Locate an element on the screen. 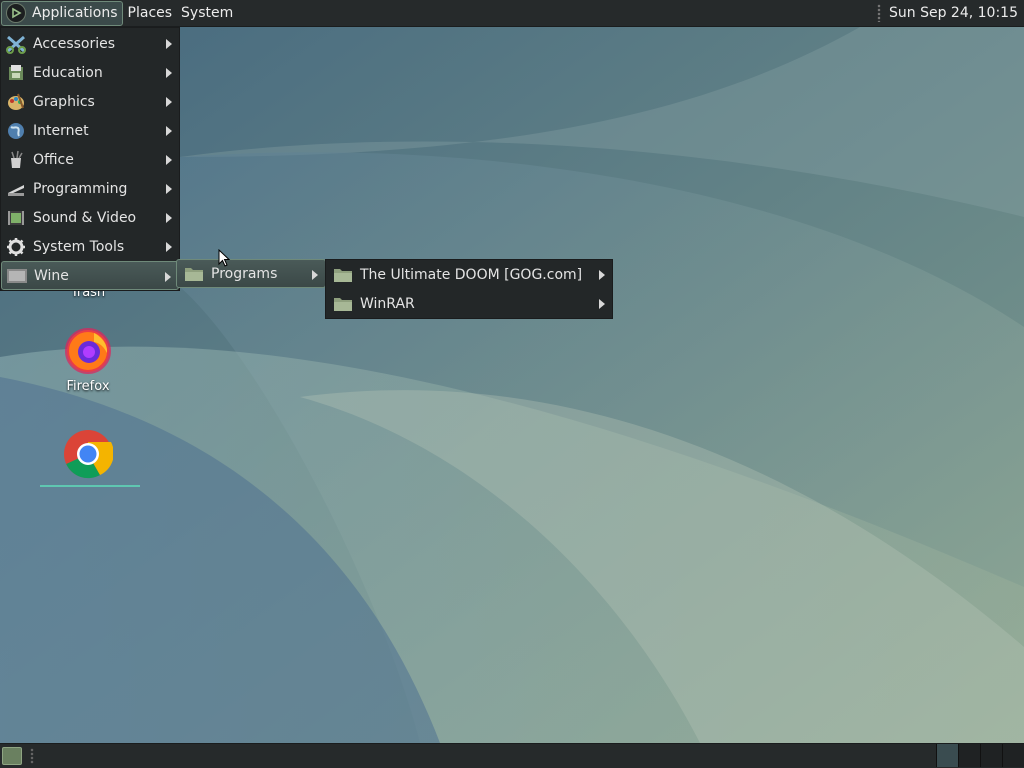 This screenshot has height=768, width=1024. firefox-label: Firefox is located at coordinates (88, 386).